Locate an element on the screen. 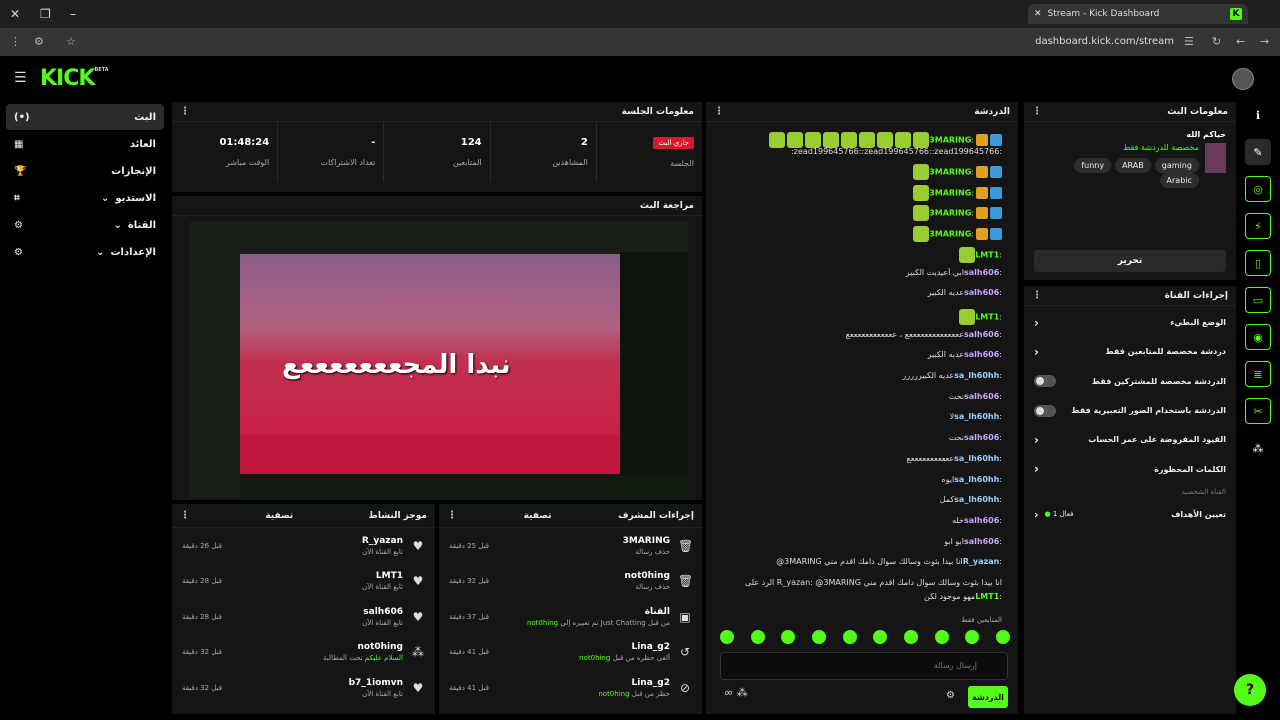 This screenshot has width=1280, height=720. chat-message: ايوهsa_lh60hh: is located at coordinates (857, 479).